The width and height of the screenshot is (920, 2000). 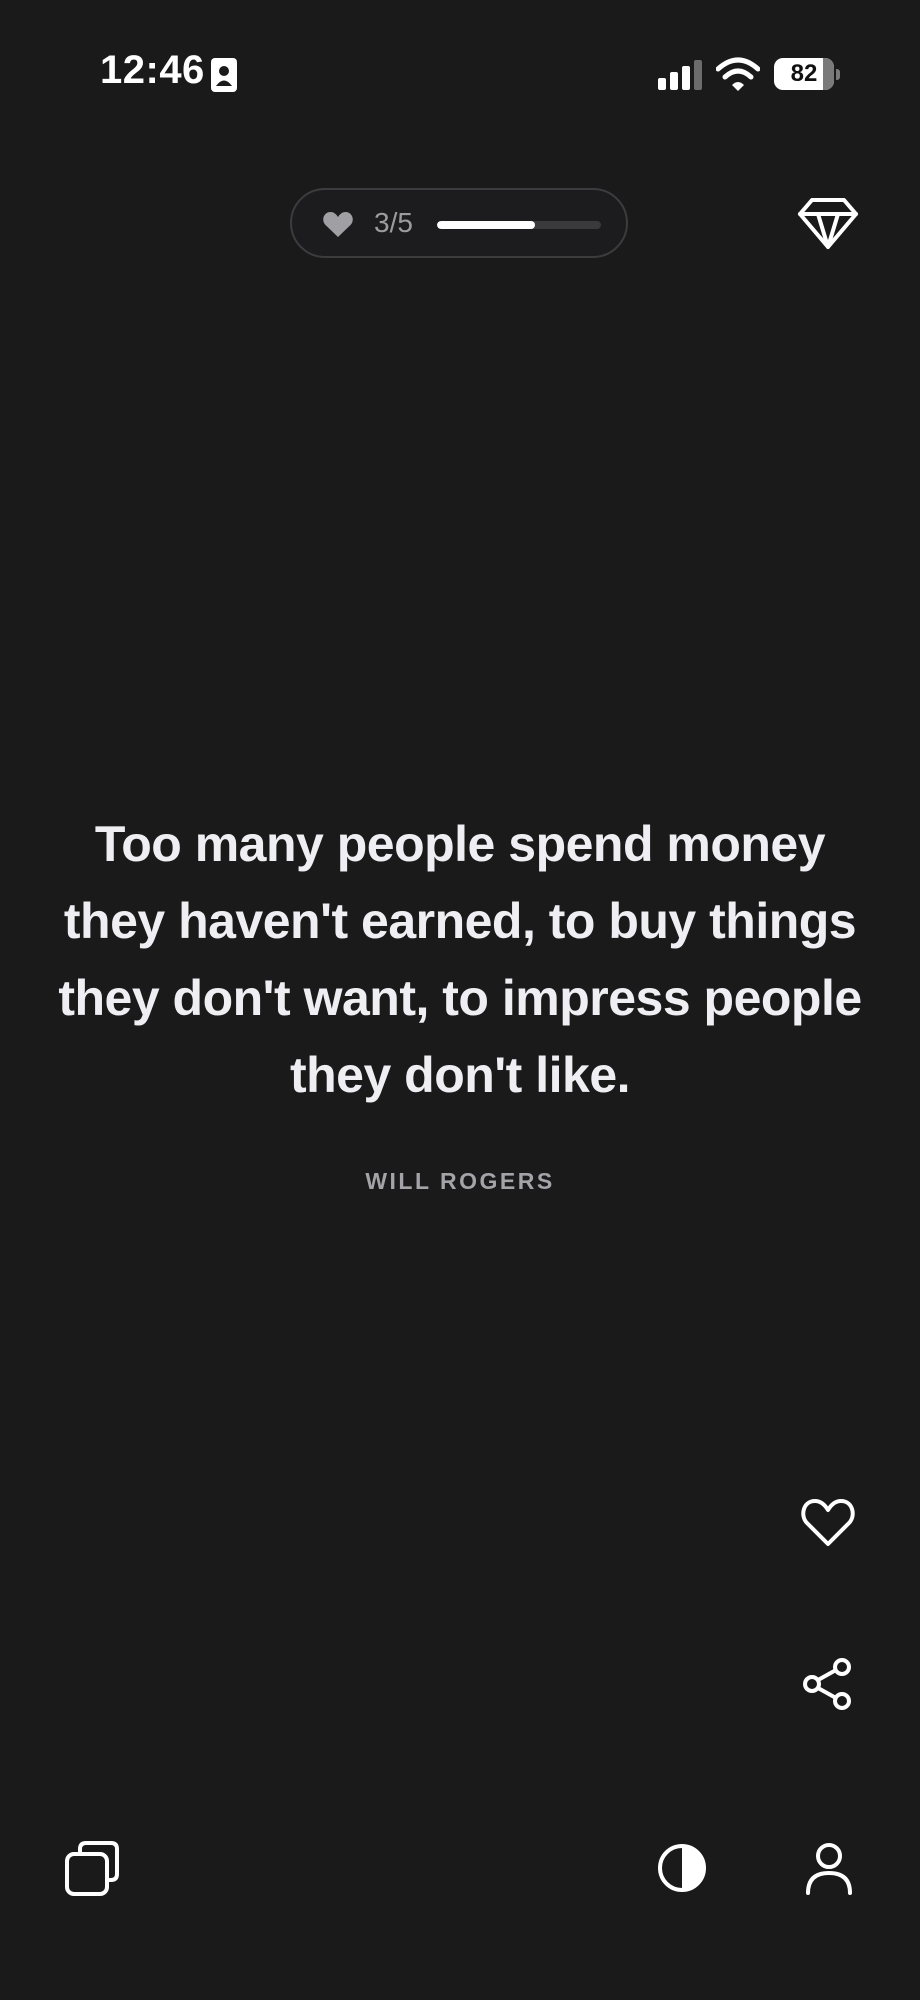 What do you see at coordinates (828, 1684) in the screenshot?
I see `share-icon` at bounding box center [828, 1684].